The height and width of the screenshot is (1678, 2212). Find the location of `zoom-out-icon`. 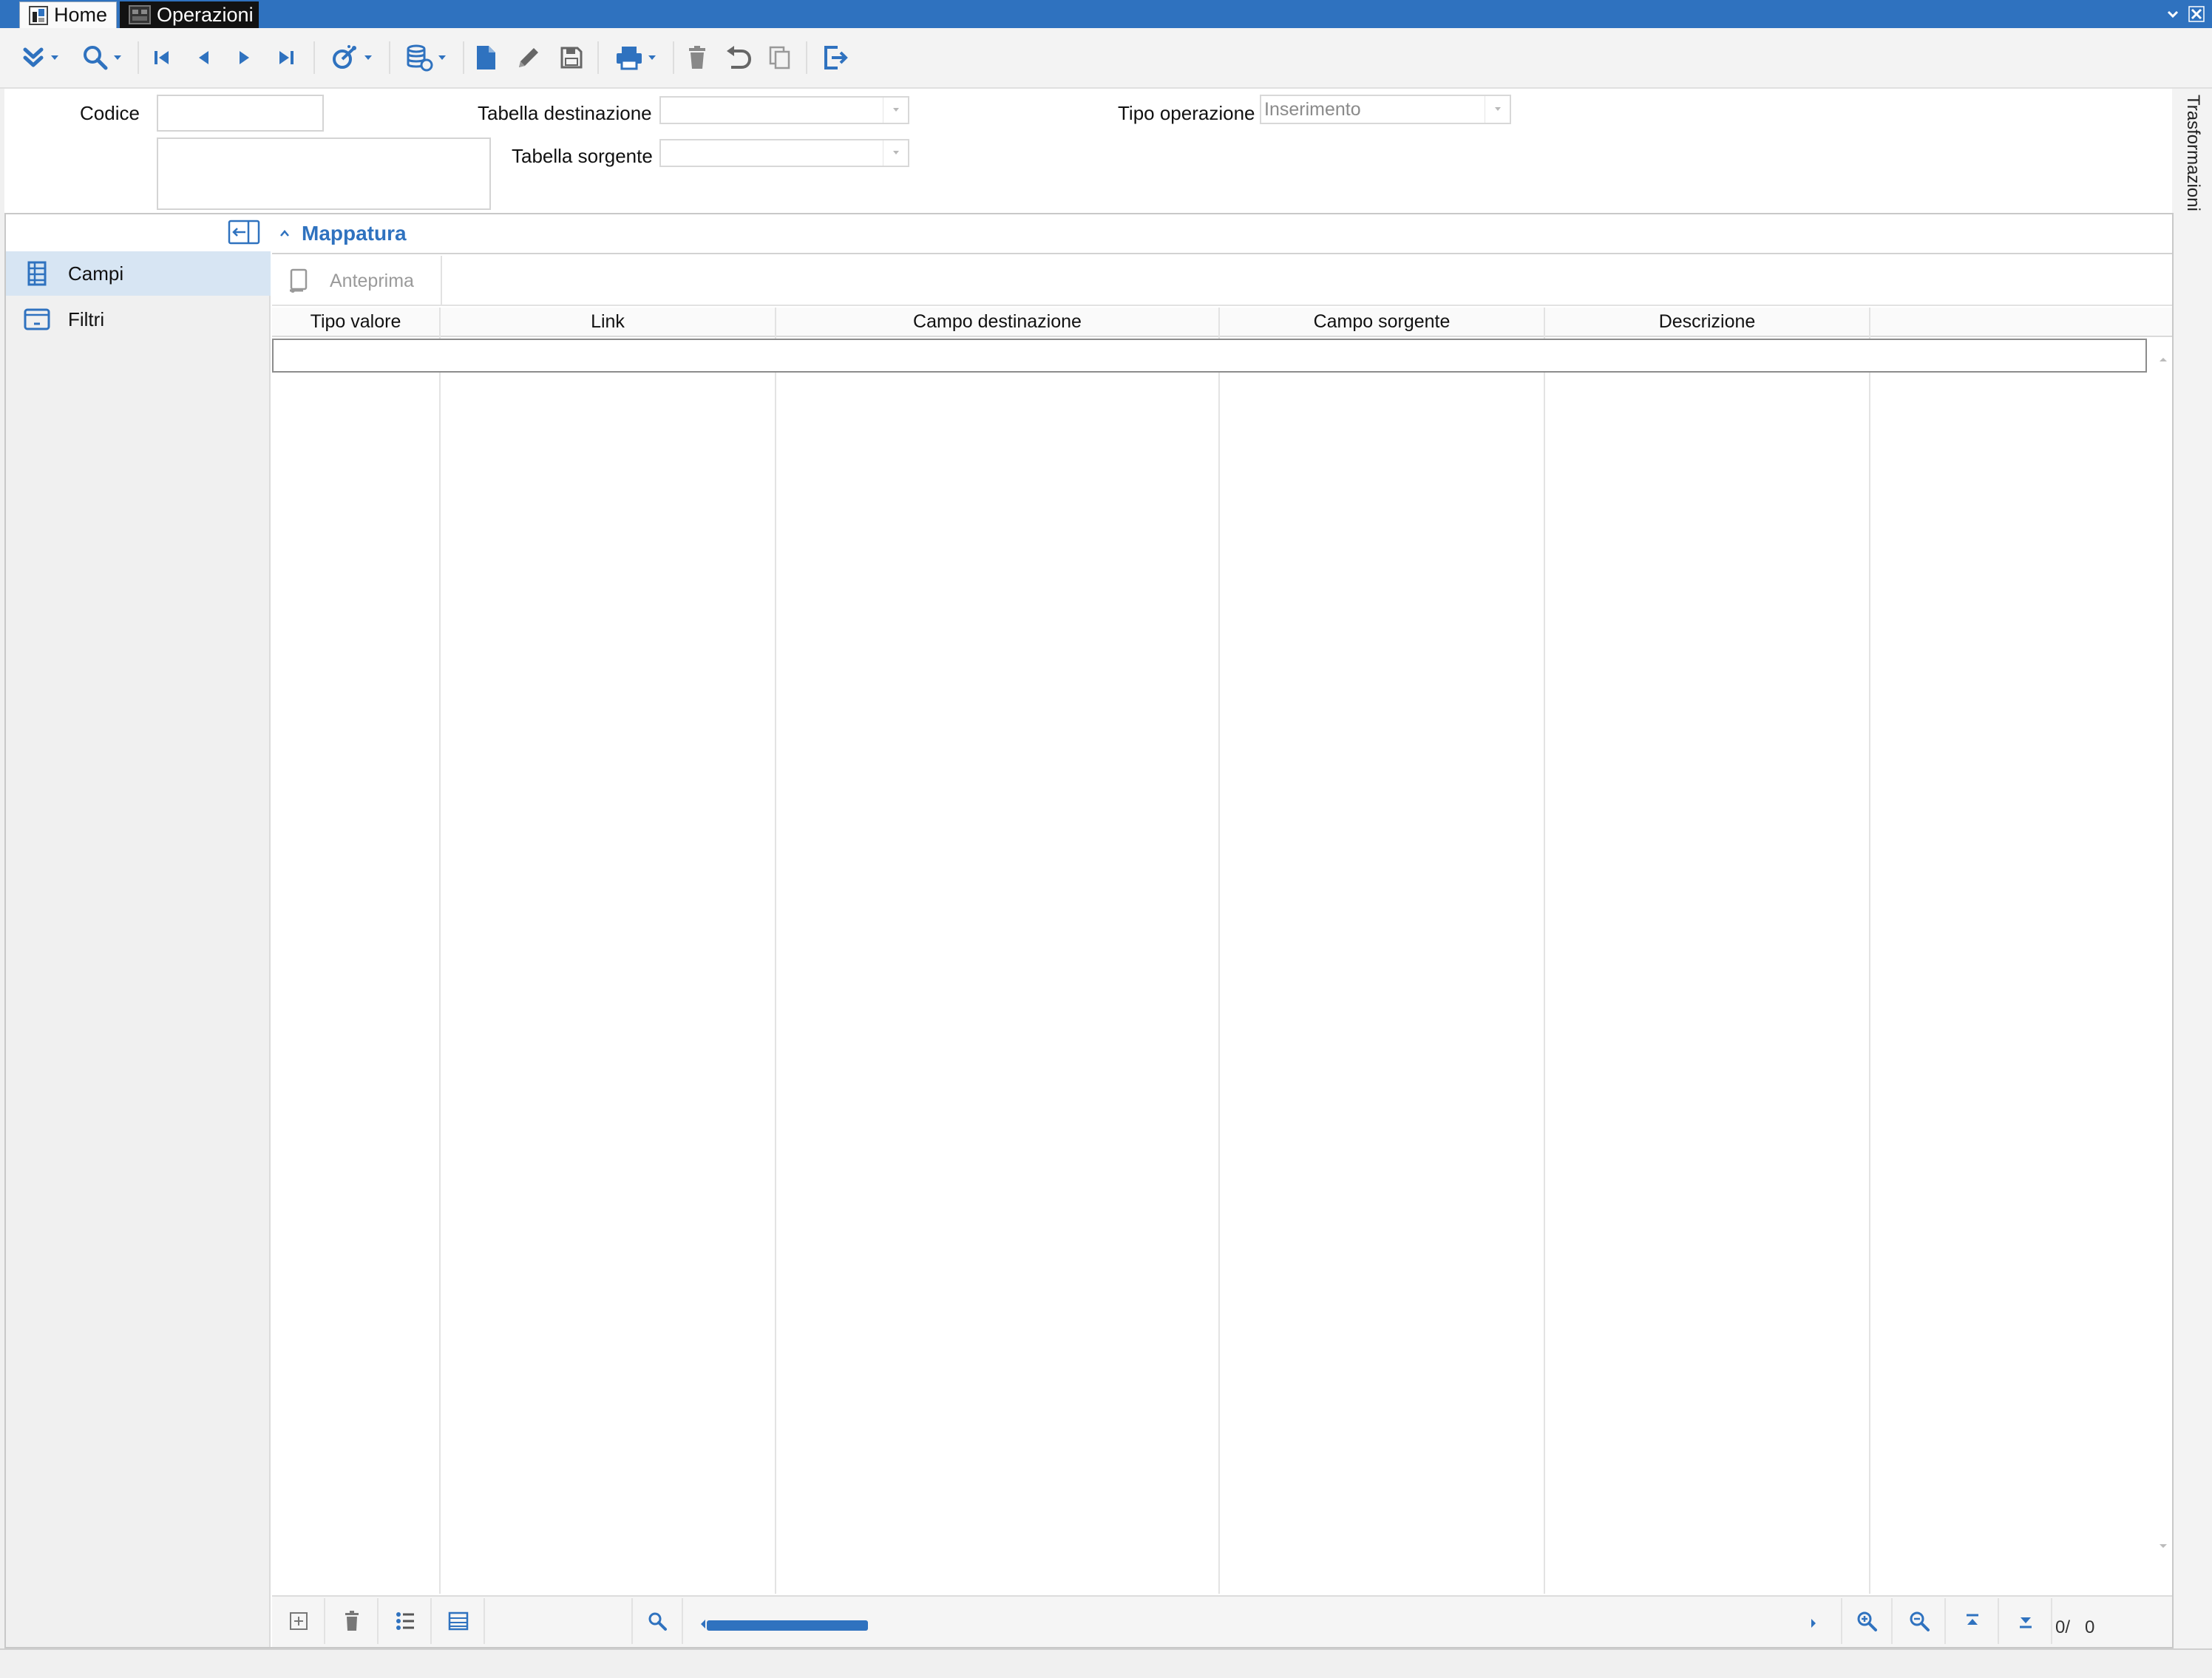

zoom-out-icon is located at coordinates (1919, 1621).